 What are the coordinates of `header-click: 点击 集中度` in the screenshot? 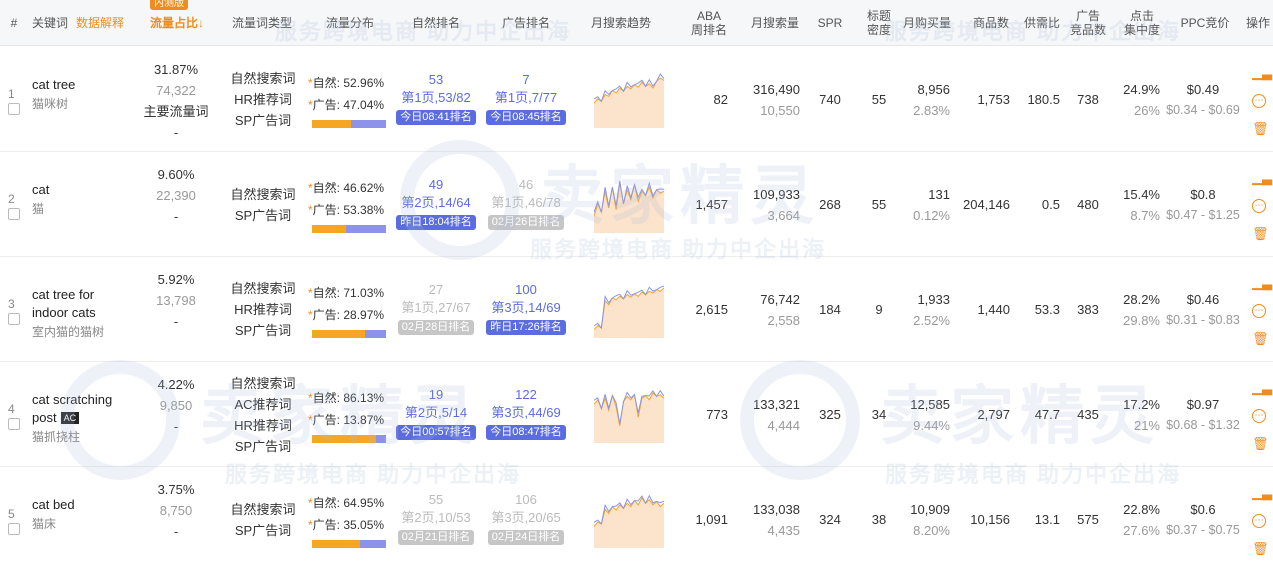 It's located at (1142, 23).